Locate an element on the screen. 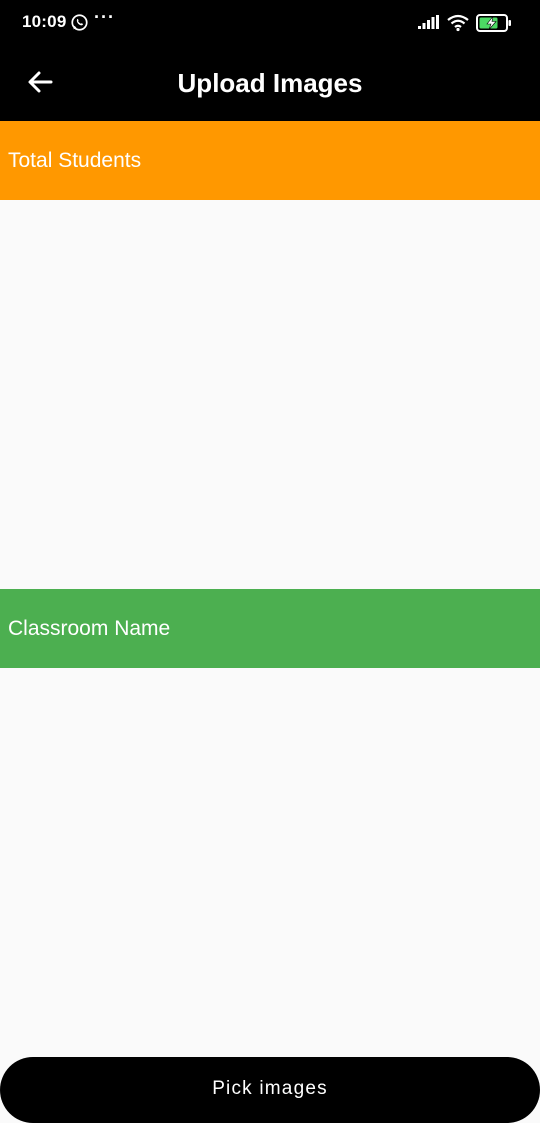  pick-images-label: Pick images is located at coordinates (270, 1088).